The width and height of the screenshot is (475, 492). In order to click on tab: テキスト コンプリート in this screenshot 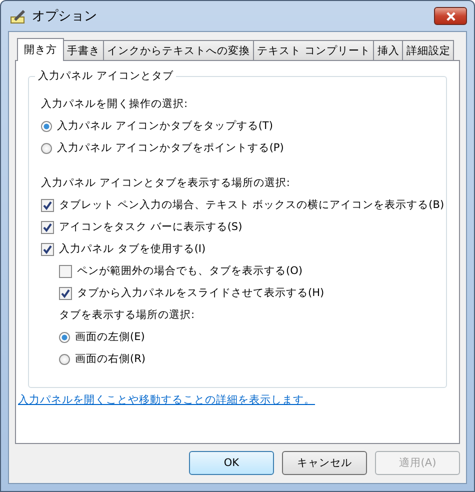, I will do `click(313, 50)`.